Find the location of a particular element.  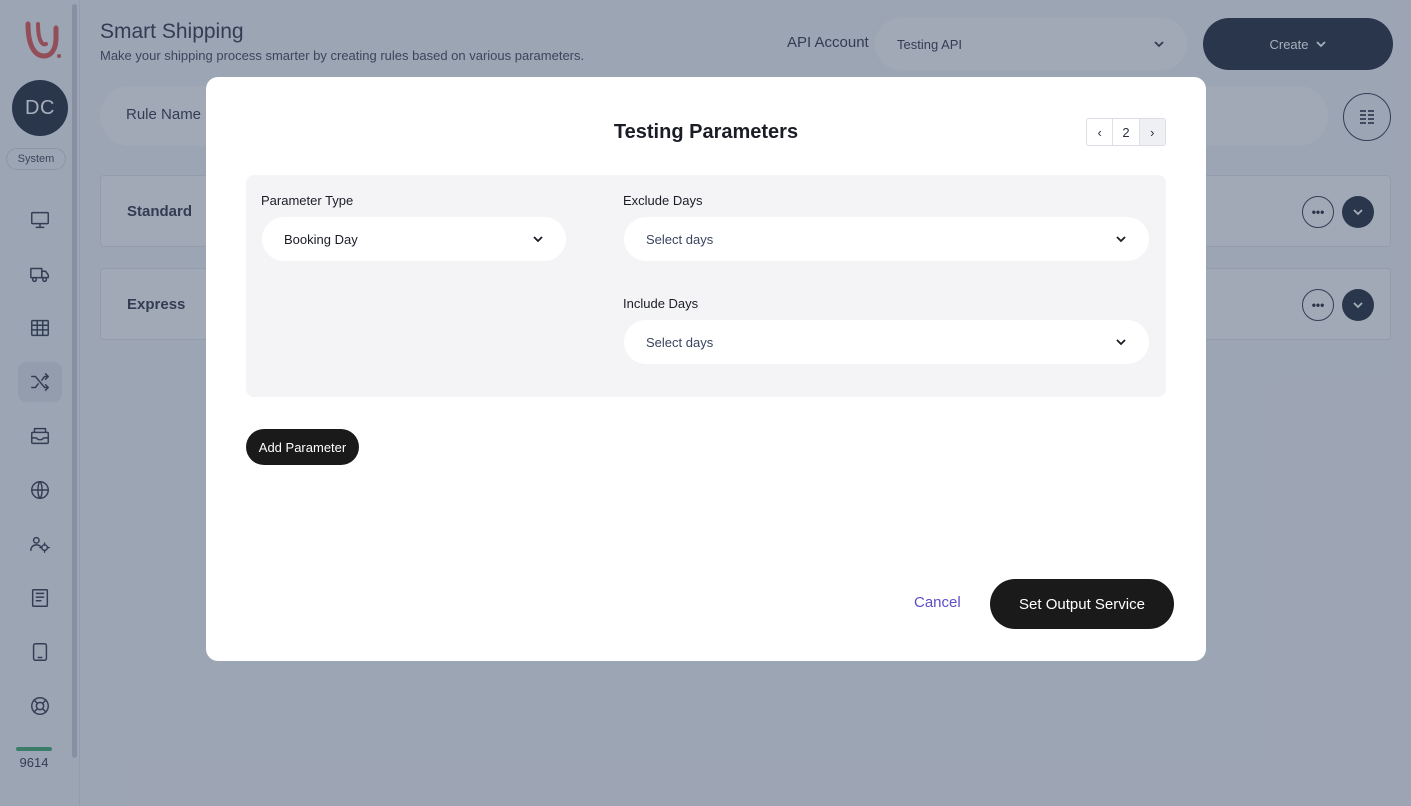

add-parameter-button: Add Parameter is located at coordinates (302, 447).